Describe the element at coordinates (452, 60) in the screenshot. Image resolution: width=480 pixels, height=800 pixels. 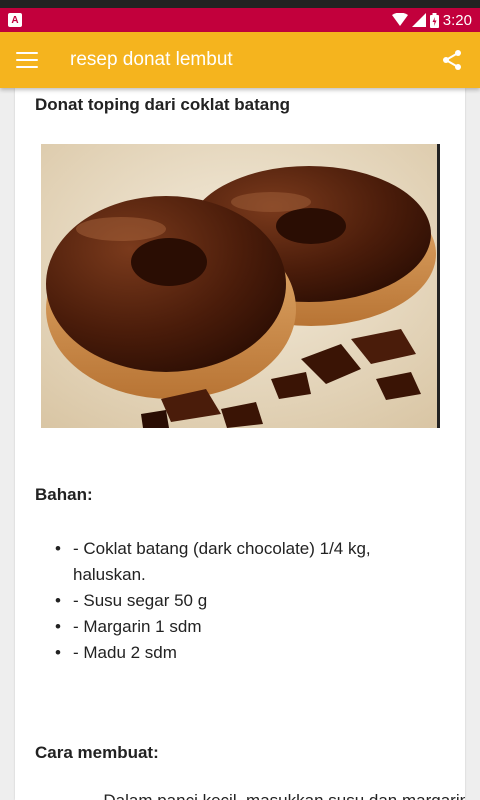
I see `share-icon` at that location.